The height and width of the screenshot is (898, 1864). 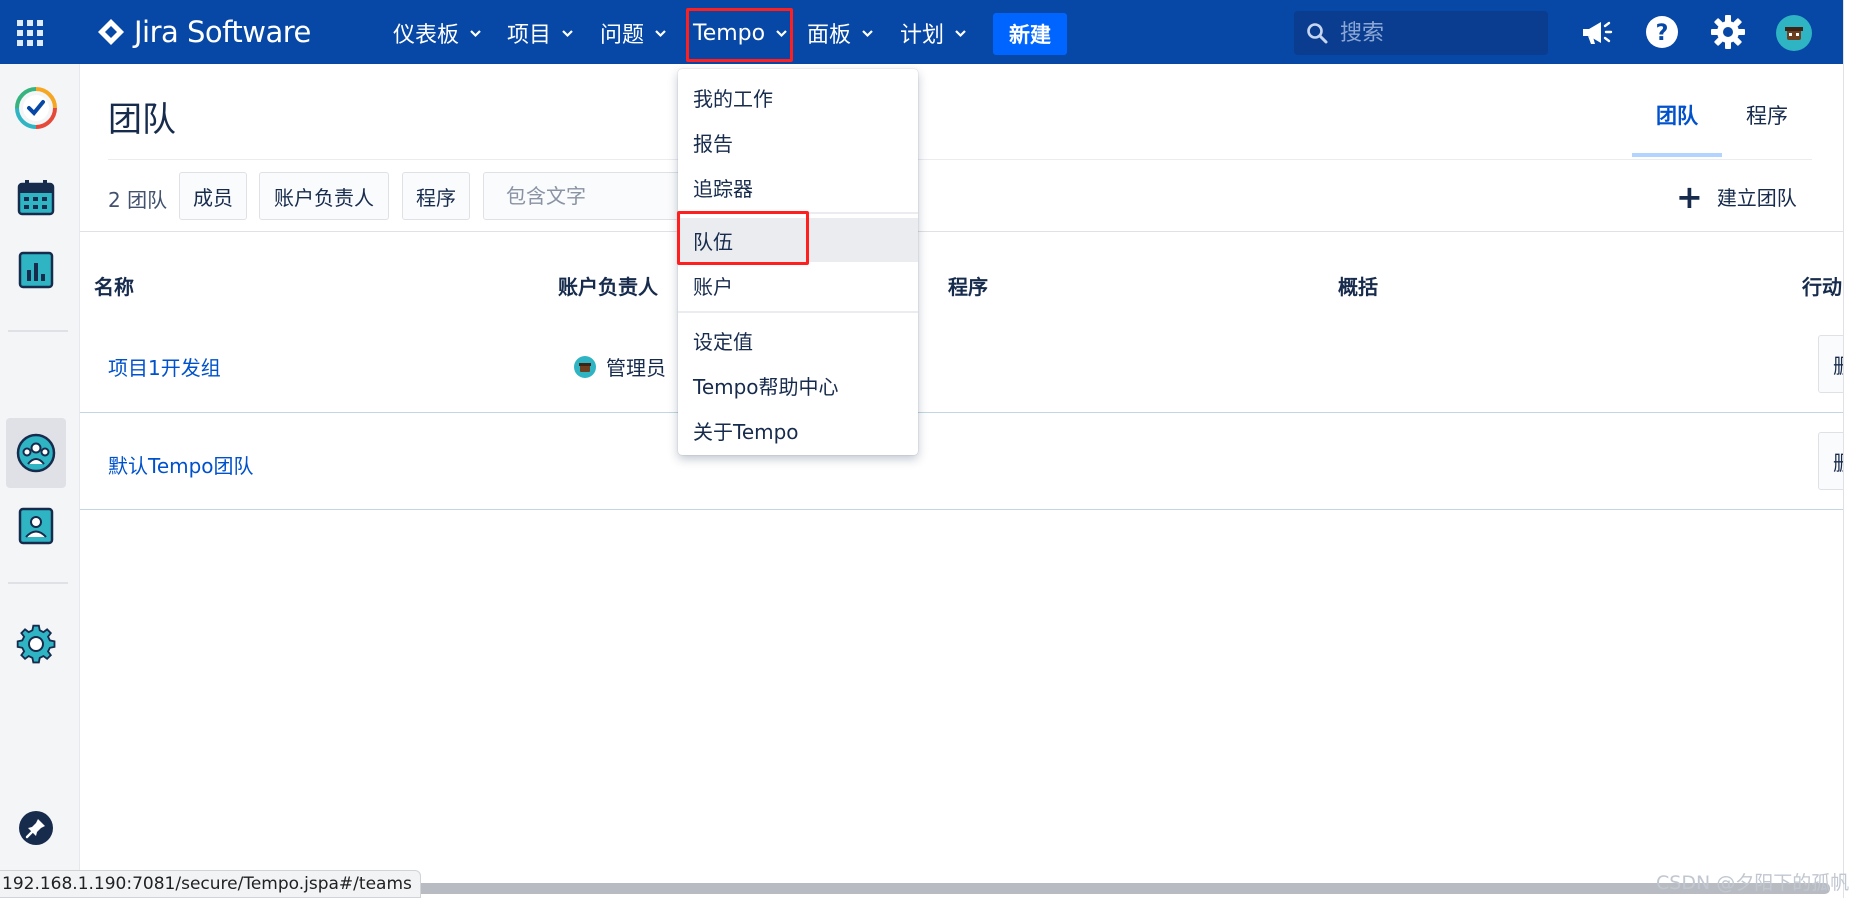 I want to click on header-divider, so click(x=960, y=159).